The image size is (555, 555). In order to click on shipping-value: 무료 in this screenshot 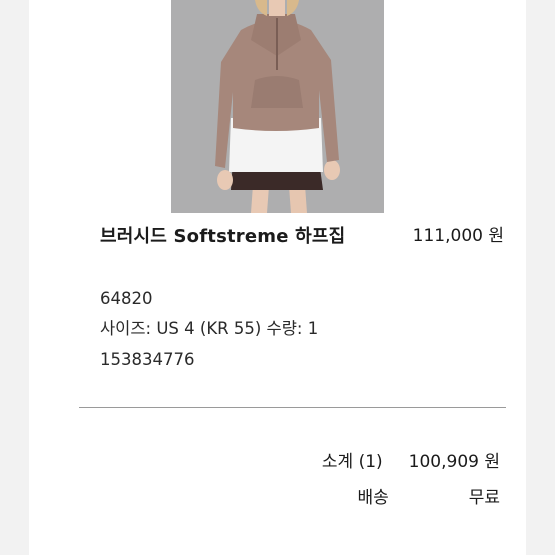, I will do `click(484, 498)`.